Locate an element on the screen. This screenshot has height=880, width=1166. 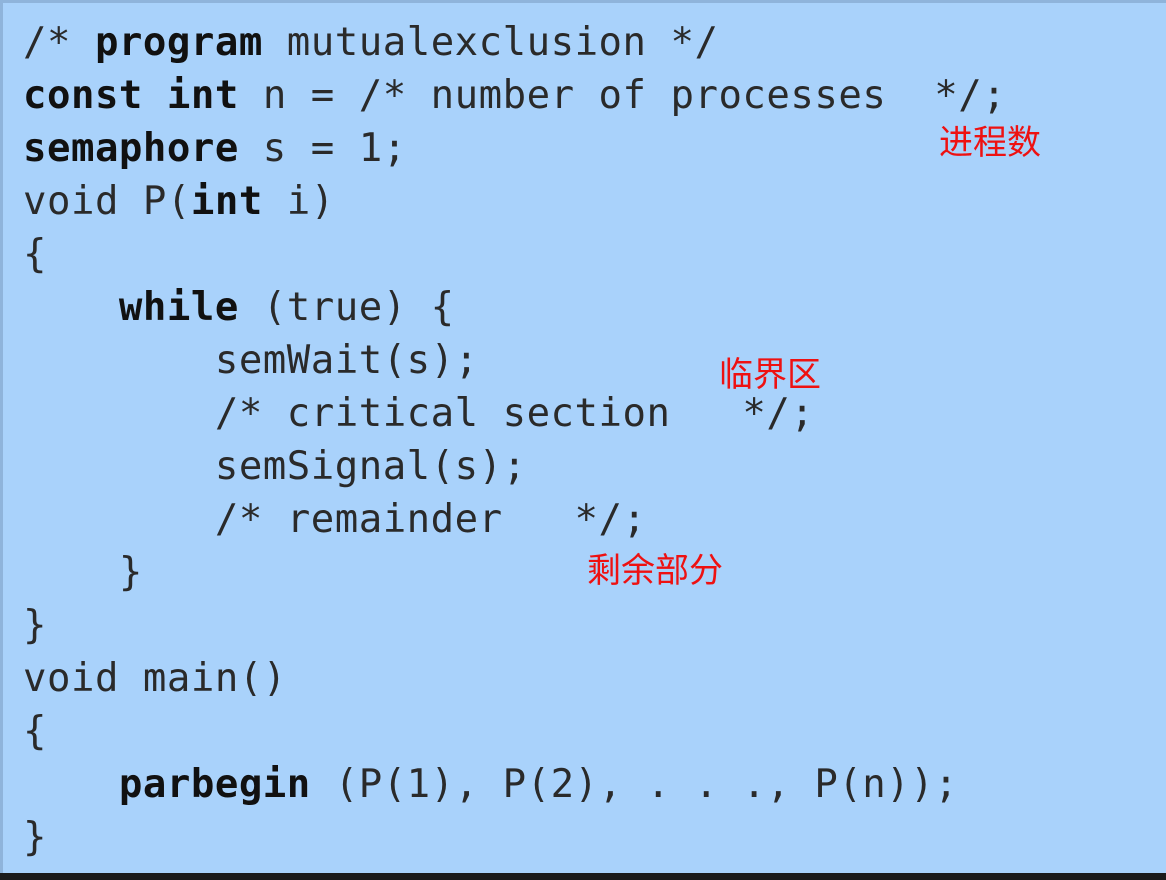
code-line-void-main: void main() is located at coordinates (155, 678).